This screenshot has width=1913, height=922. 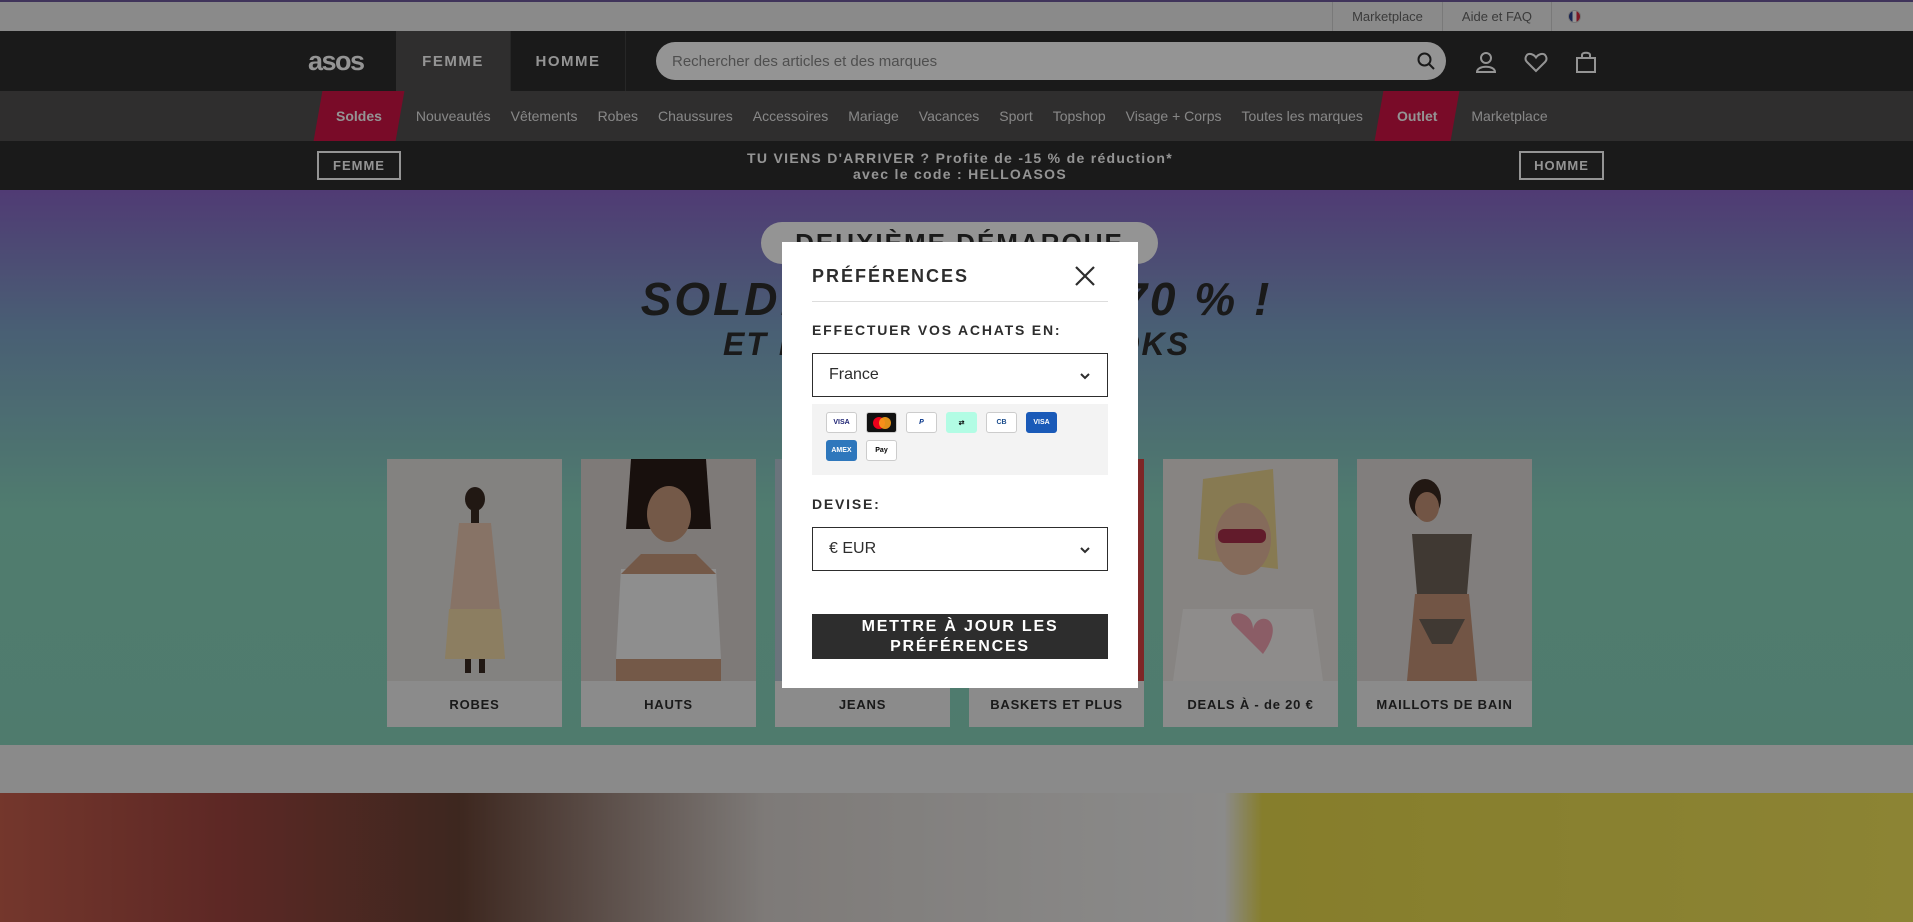 What do you see at coordinates (891, 276) in the screenshot?
I see `modal-title: PRÉFÉRENCES` at bounding box center [891, 276].